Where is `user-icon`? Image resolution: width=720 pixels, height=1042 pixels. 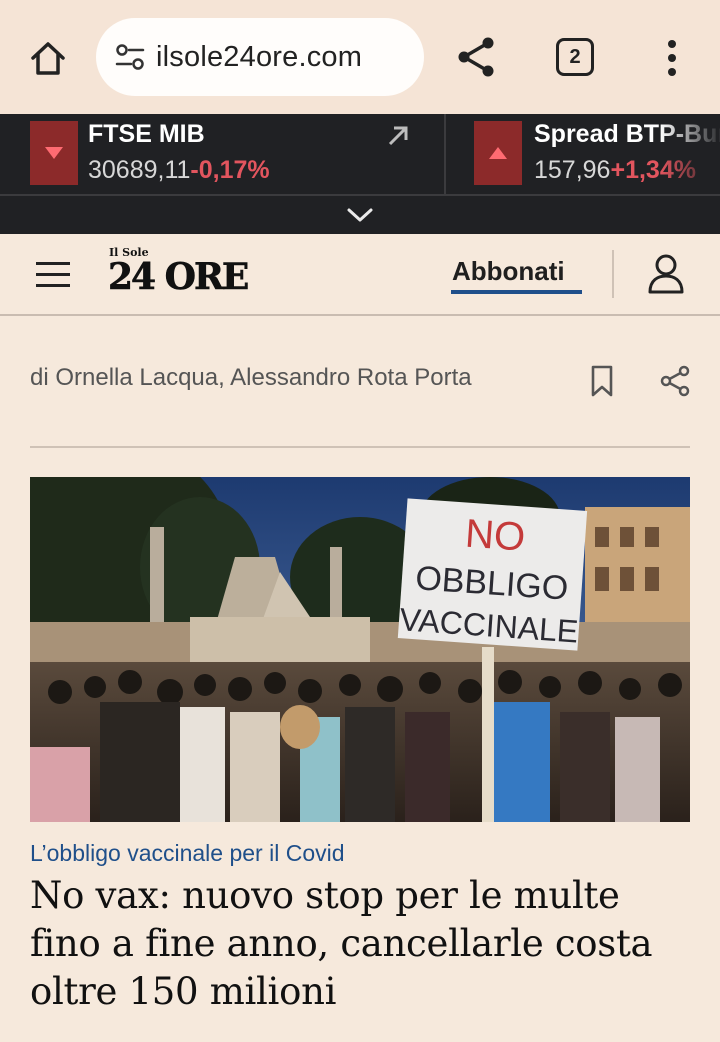 user-icon is located at coordinates (666, 274).